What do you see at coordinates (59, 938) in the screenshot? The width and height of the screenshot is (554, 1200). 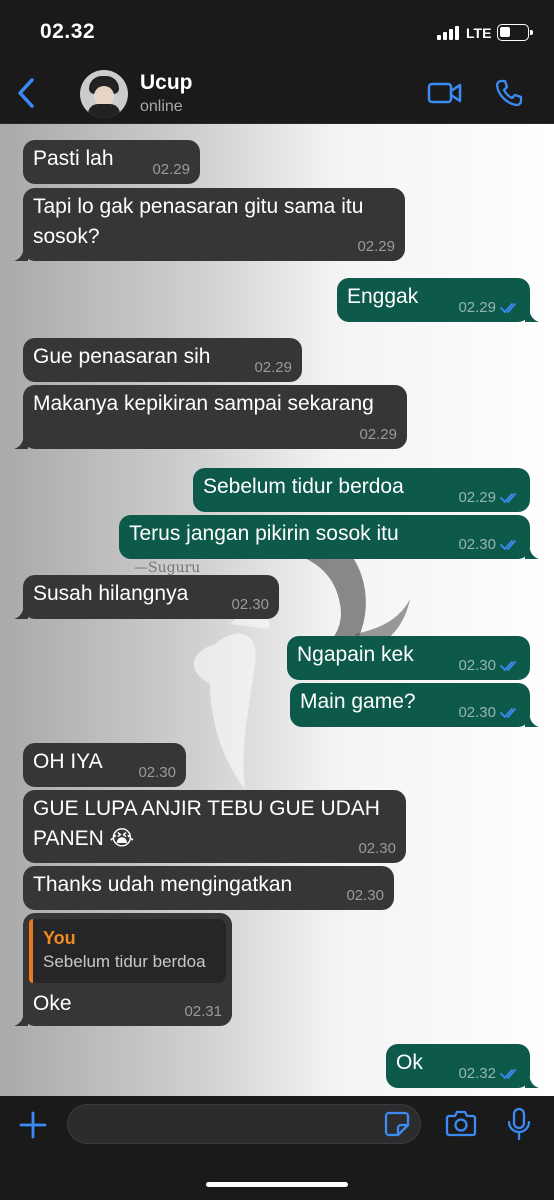 I see `reply-author: You` at bounding box center [59, 938].